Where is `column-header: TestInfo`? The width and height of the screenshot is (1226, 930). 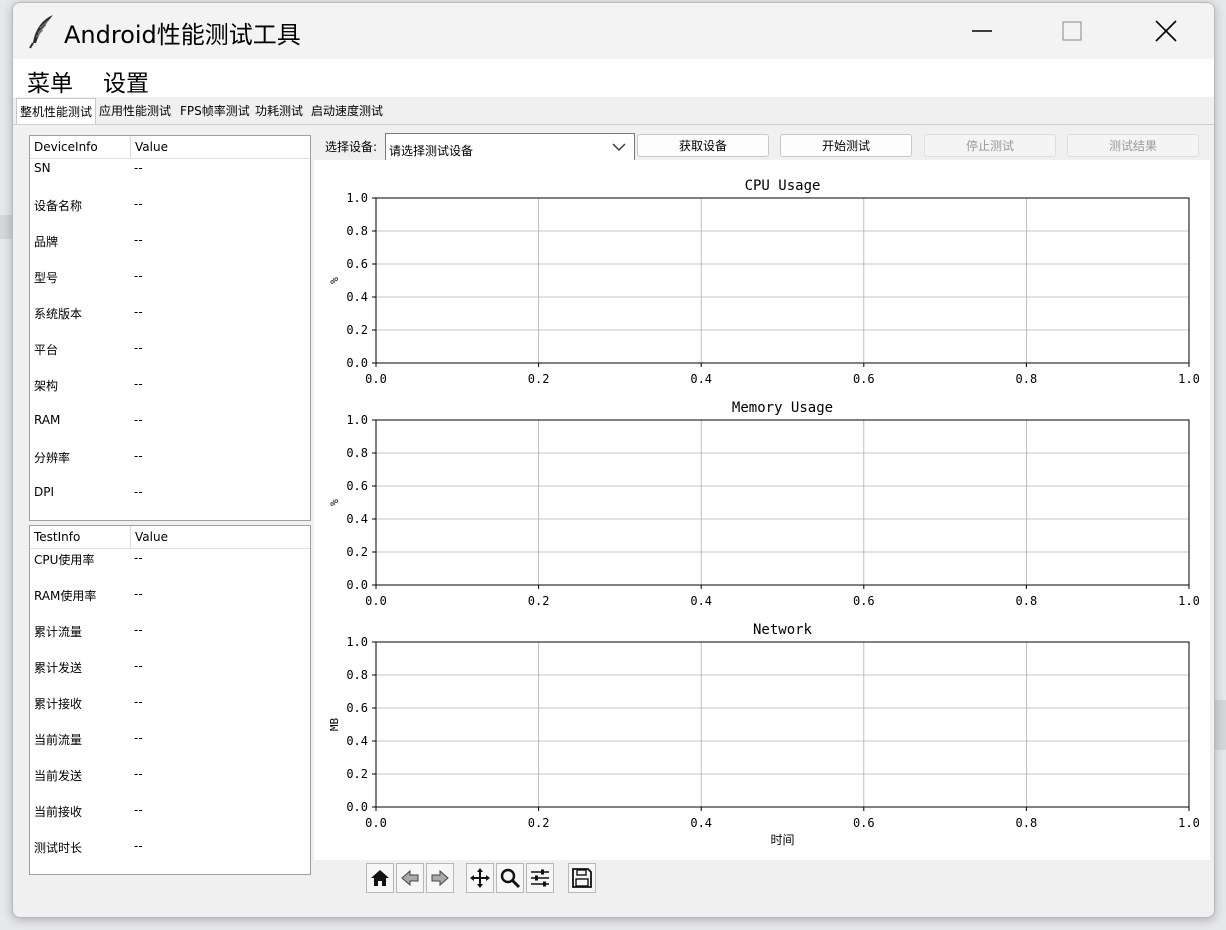 column-header: TestInfo is located at coordinates (80, 537).